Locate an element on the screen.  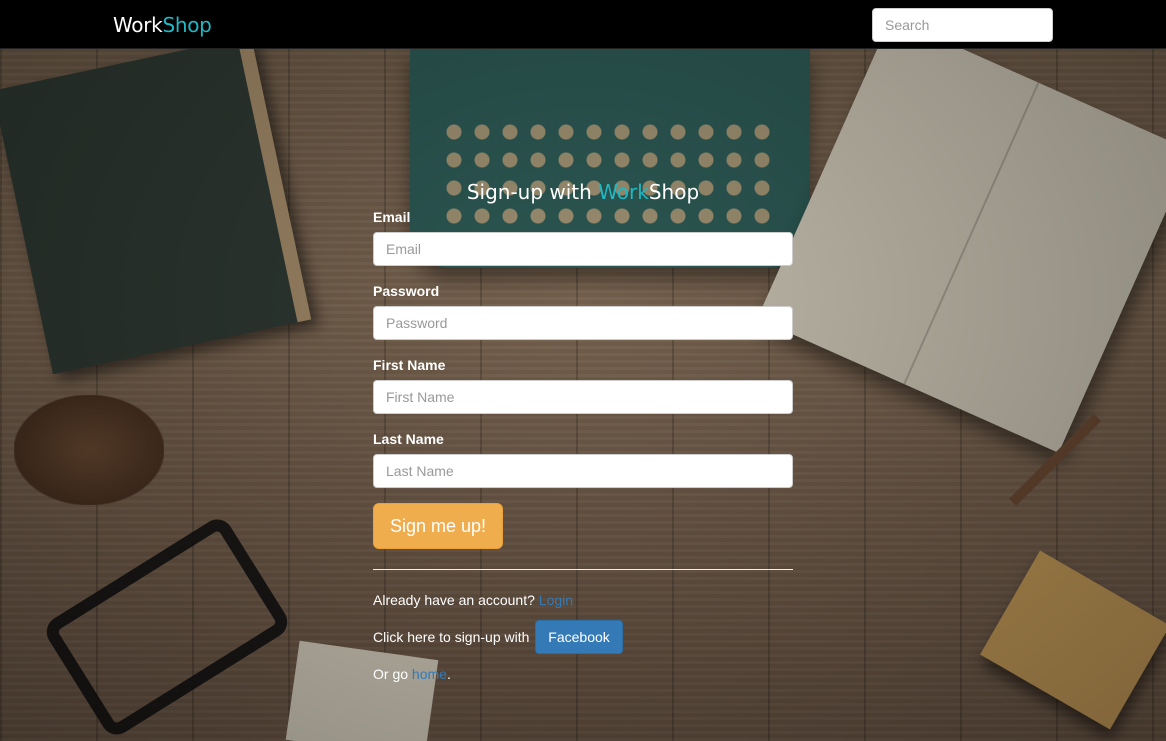
last-name-field is located at coordinates (583, 471).